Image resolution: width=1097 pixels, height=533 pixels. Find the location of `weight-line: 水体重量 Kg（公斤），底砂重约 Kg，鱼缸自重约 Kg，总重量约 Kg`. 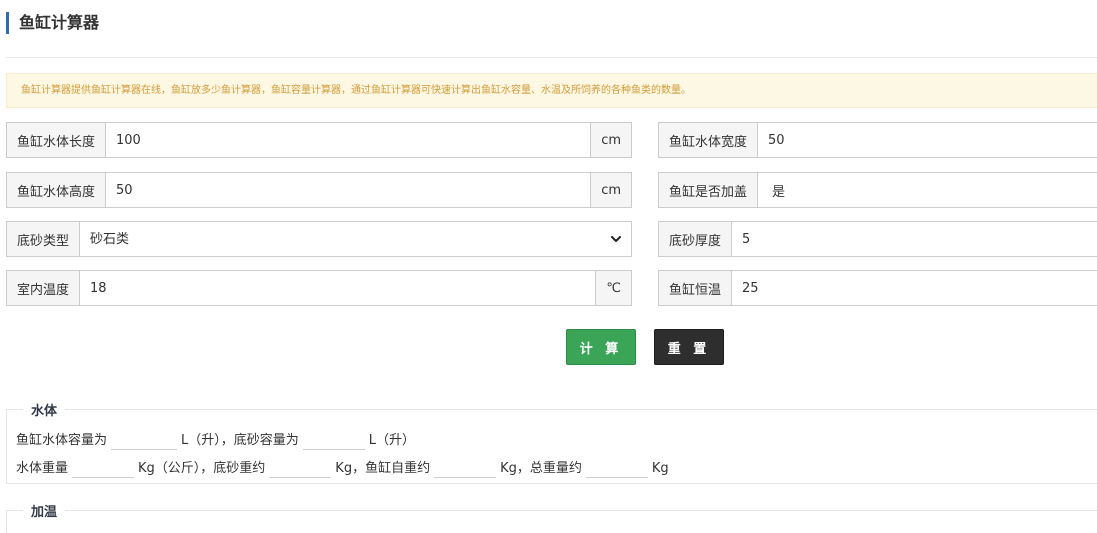

weight-line: 水体重量 Kg（公斤），底砂重约 Kg，鱼缸自重约 Kg，总重量约 Kg is located at coordinates (344, 467).